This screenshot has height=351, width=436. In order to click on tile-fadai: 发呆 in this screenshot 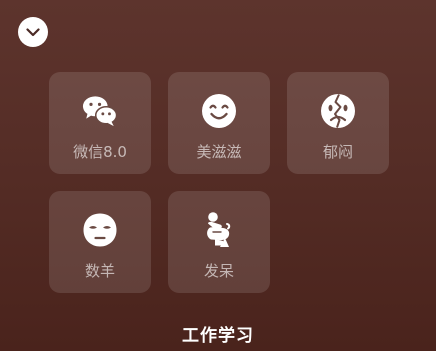, I will do `click(219, 242)`.